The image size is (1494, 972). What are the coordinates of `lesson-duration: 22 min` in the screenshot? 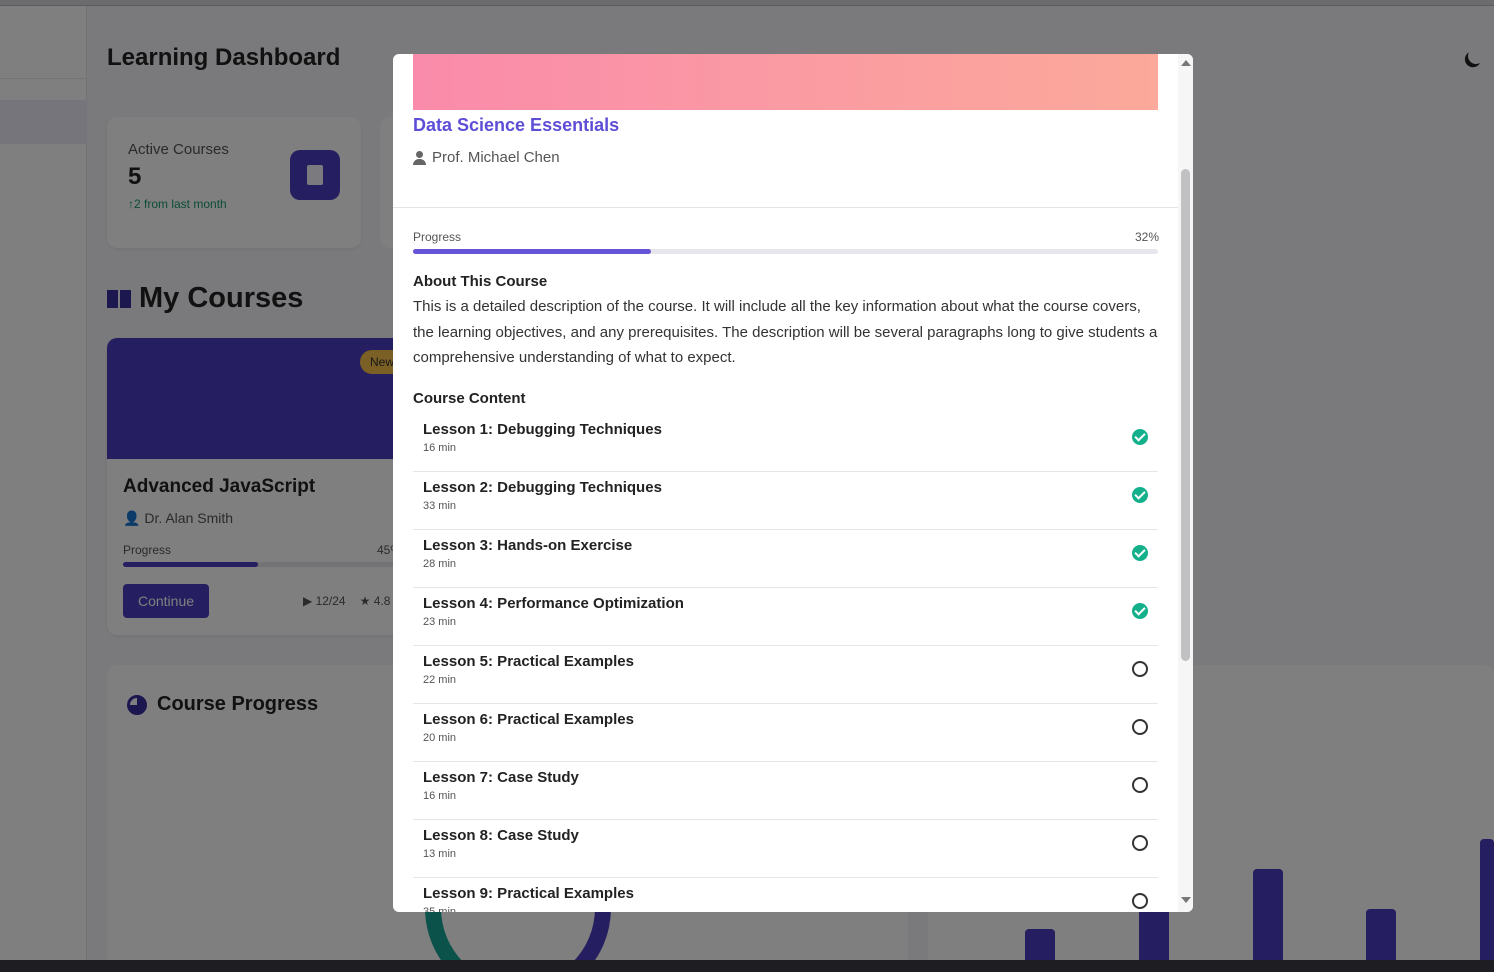 It's located at (440, 680).